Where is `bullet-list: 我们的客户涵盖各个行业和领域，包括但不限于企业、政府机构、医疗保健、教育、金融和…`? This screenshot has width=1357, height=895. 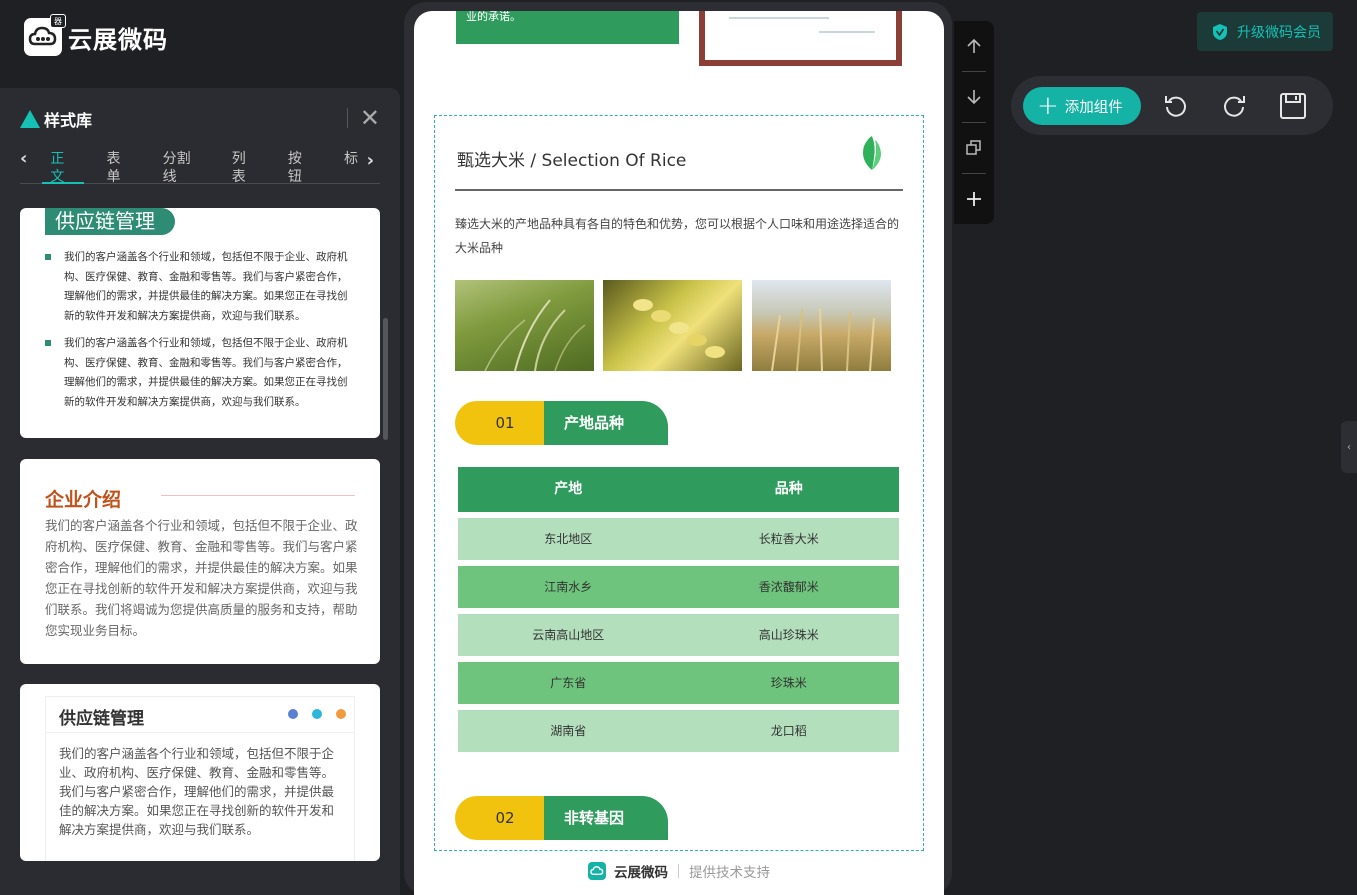
bullet-list: 我们的客户涵盖各个行业和领域，包括但不限于企业、政府机构、医疗保健、教育、金融和… is located at coordinates (200, 334).